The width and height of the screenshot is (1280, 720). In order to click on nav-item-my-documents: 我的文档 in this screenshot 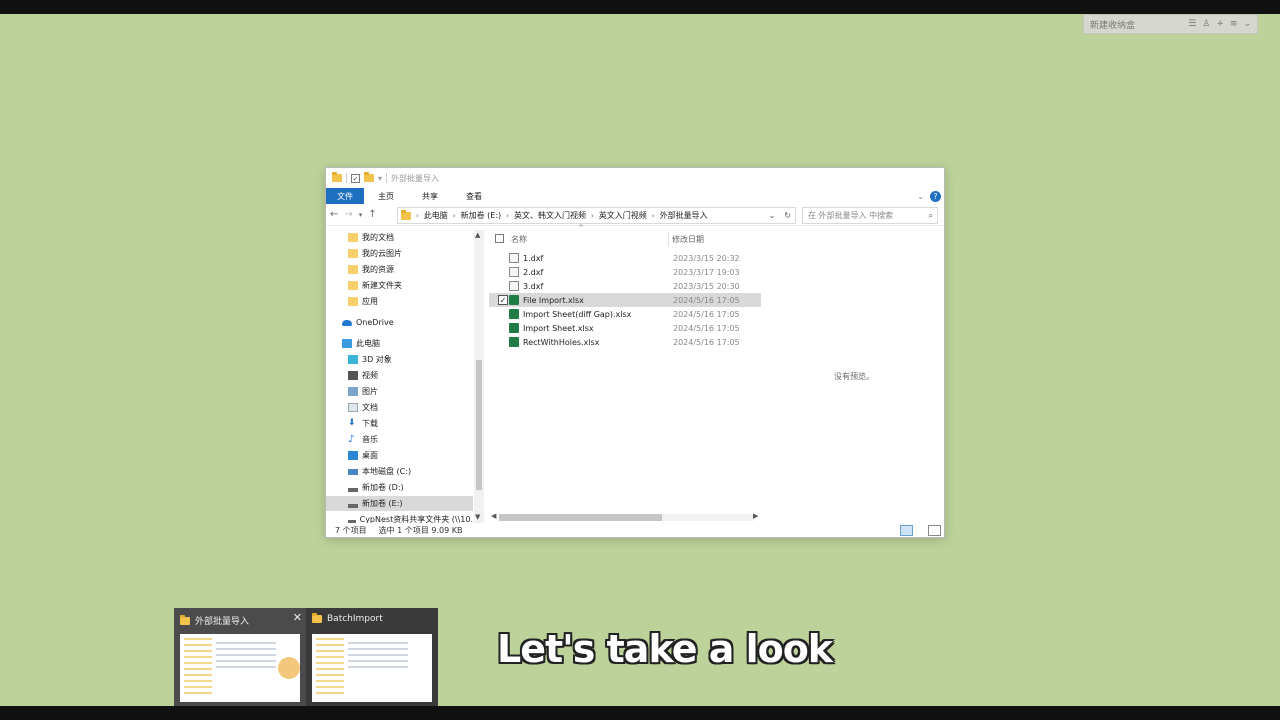, I will do `click(399, 237)`.